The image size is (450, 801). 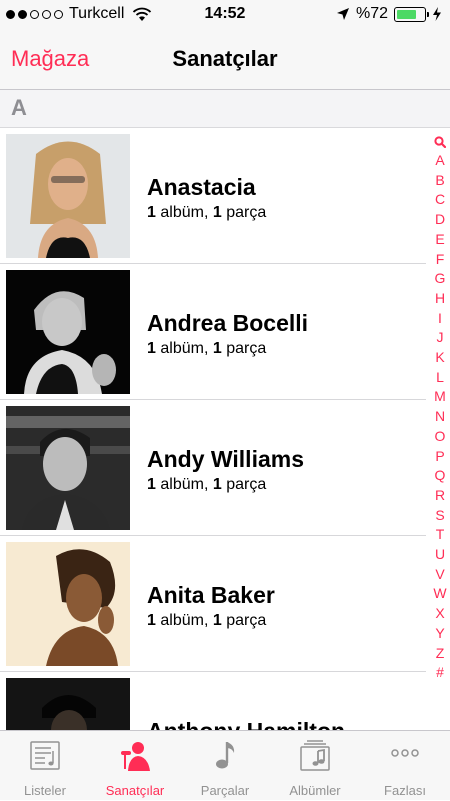 What do you see at coordinates (440, 318) in the screenshot?
I see `index-letter: I` at bounding box center [440, 318].